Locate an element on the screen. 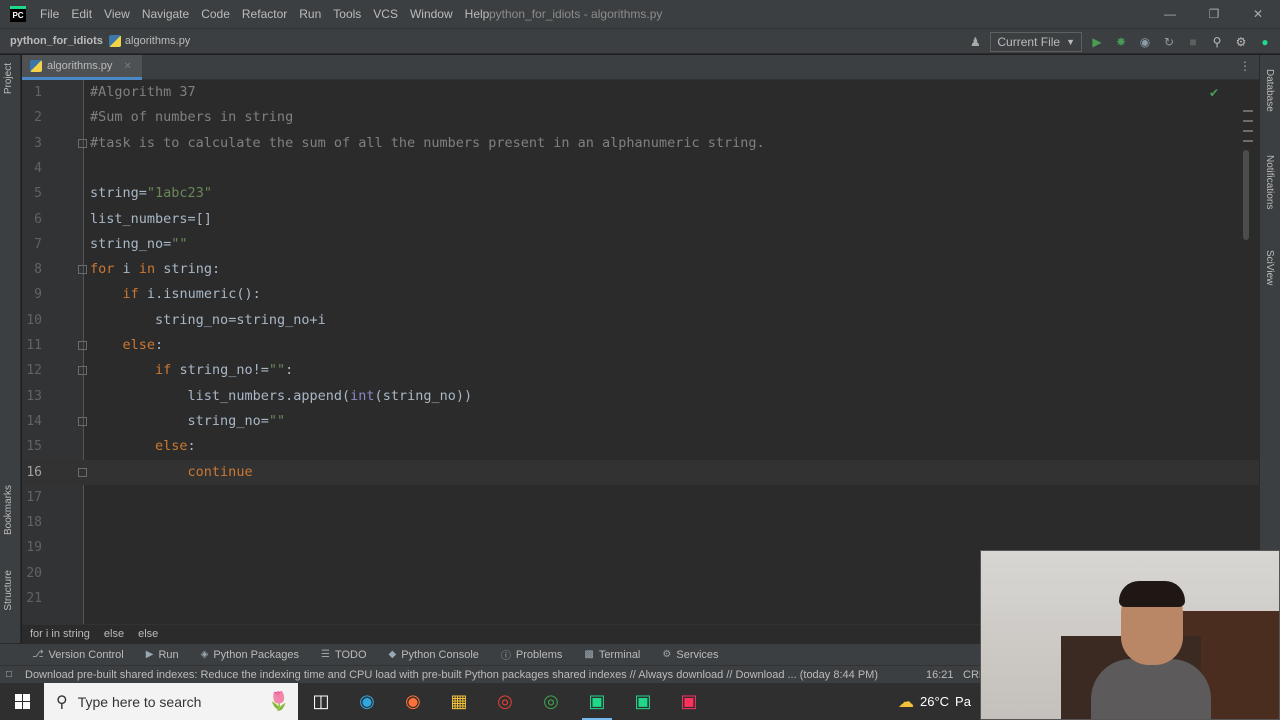 The image size is (1280, 720). minimize-icon: — is located at coordinates (1170, 14).